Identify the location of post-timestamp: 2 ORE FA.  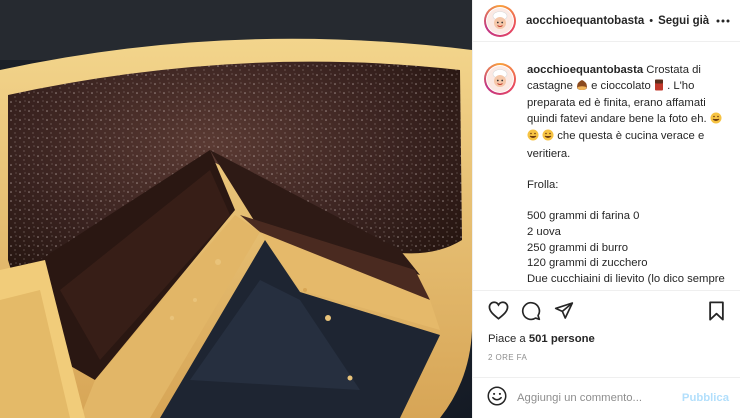
(507, 357).